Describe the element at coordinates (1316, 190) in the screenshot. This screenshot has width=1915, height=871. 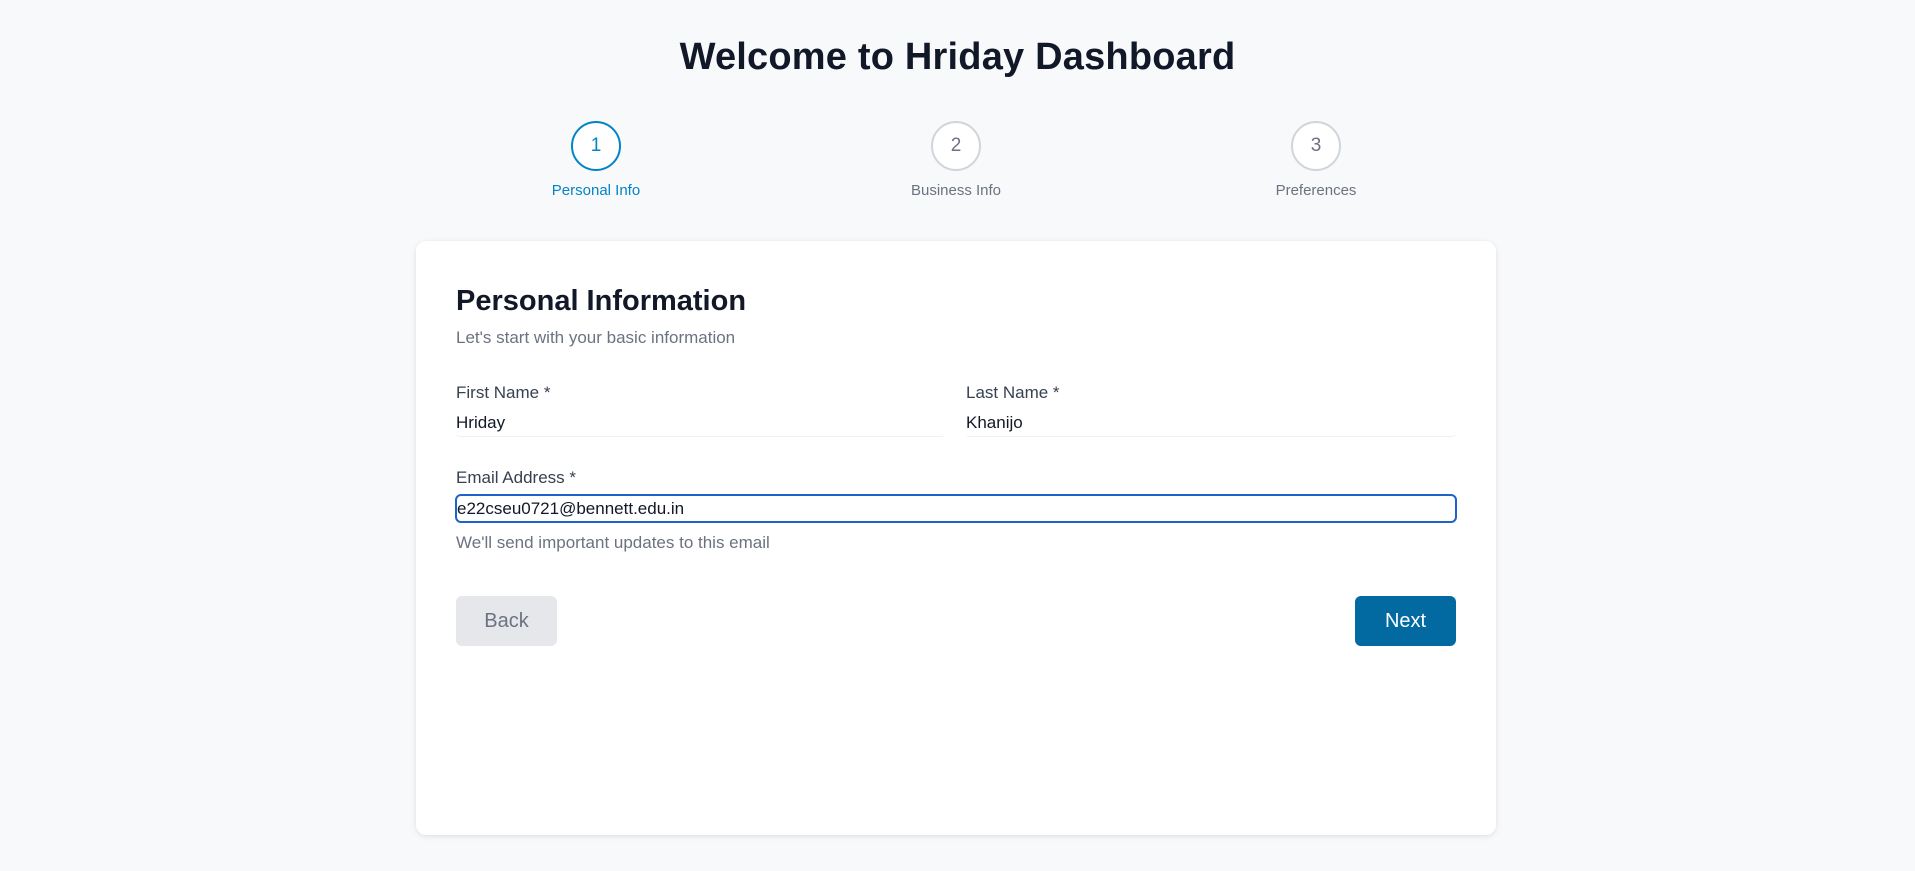
I see `step-label-preferences: Preferences` at that location.